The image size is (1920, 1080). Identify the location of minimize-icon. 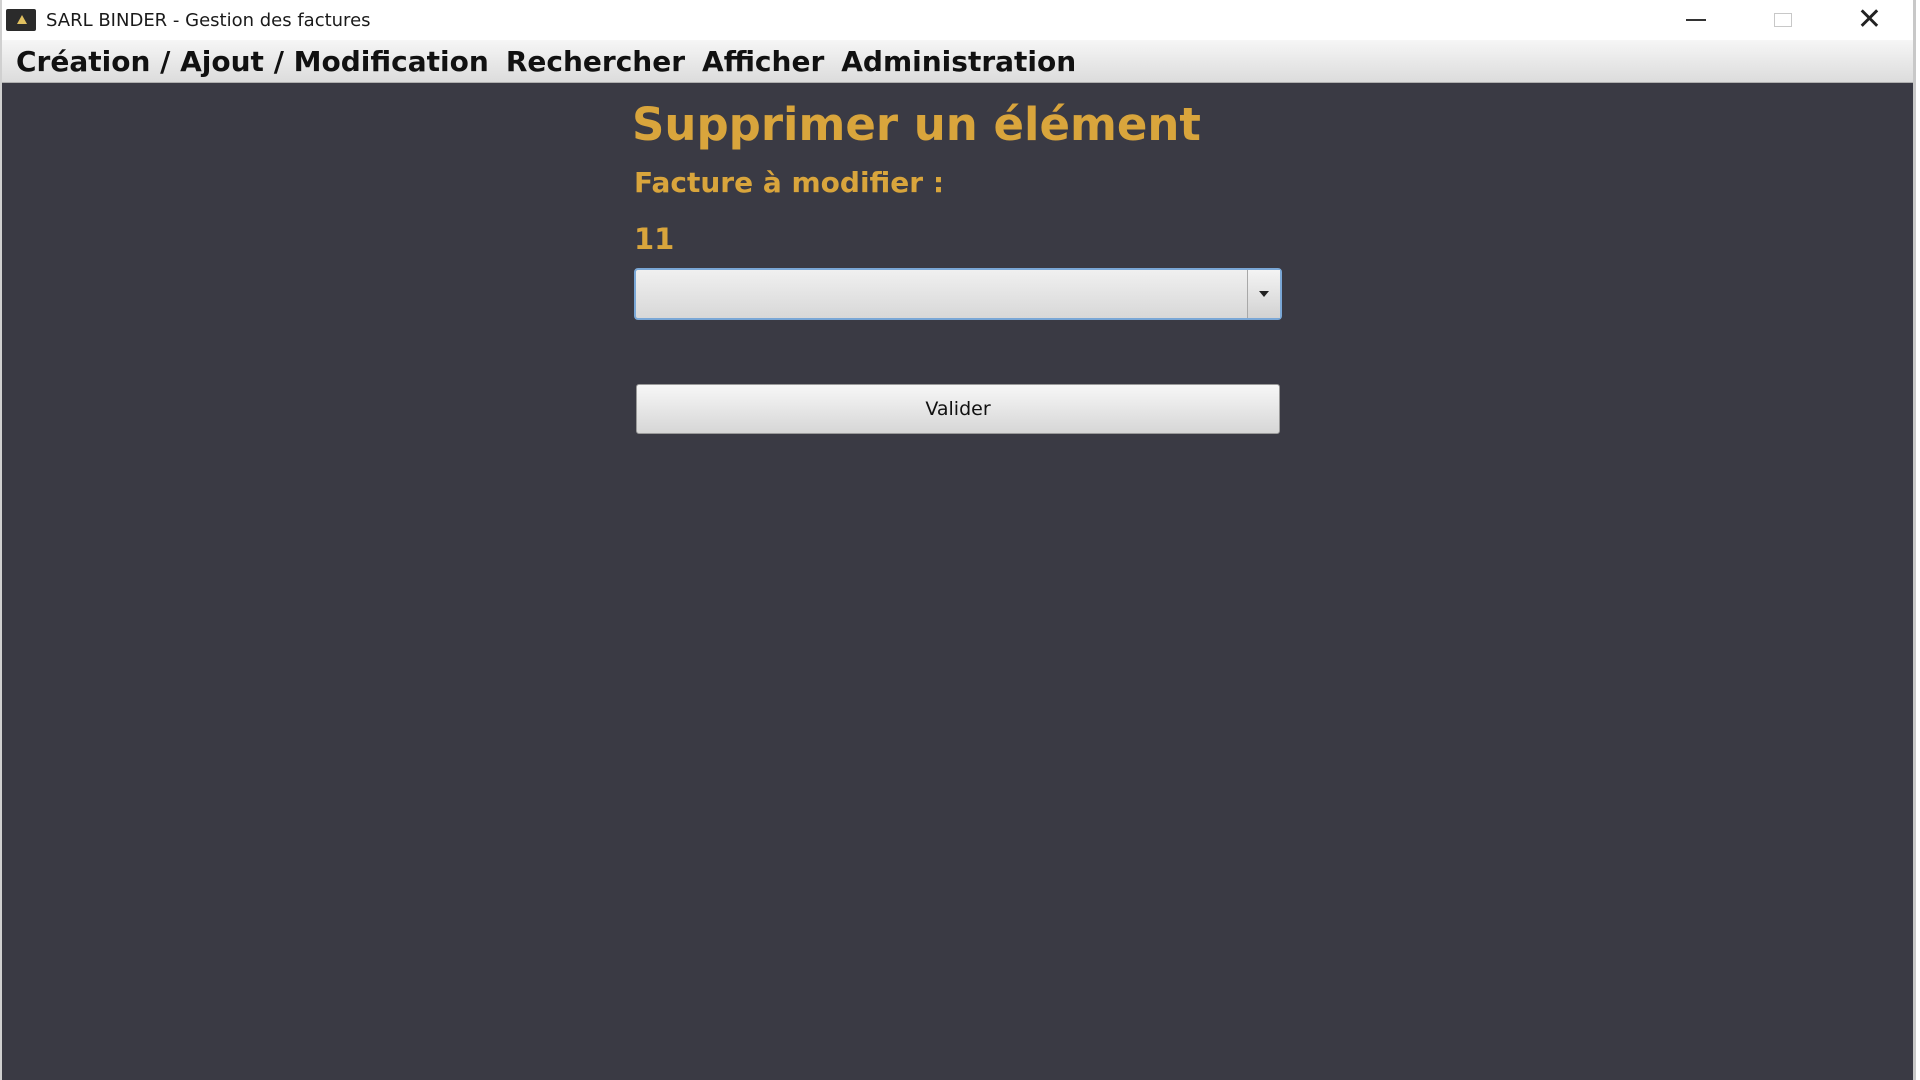
(1695, 20).